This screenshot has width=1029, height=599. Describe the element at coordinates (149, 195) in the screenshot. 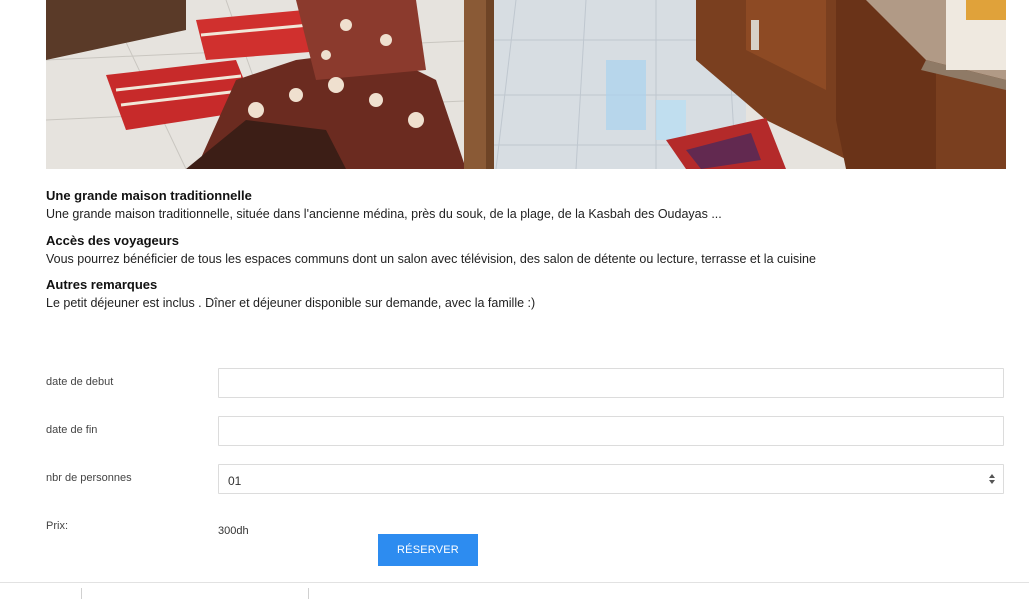

I see `section-title-description: Une grande maison traditionnelle` at that location.